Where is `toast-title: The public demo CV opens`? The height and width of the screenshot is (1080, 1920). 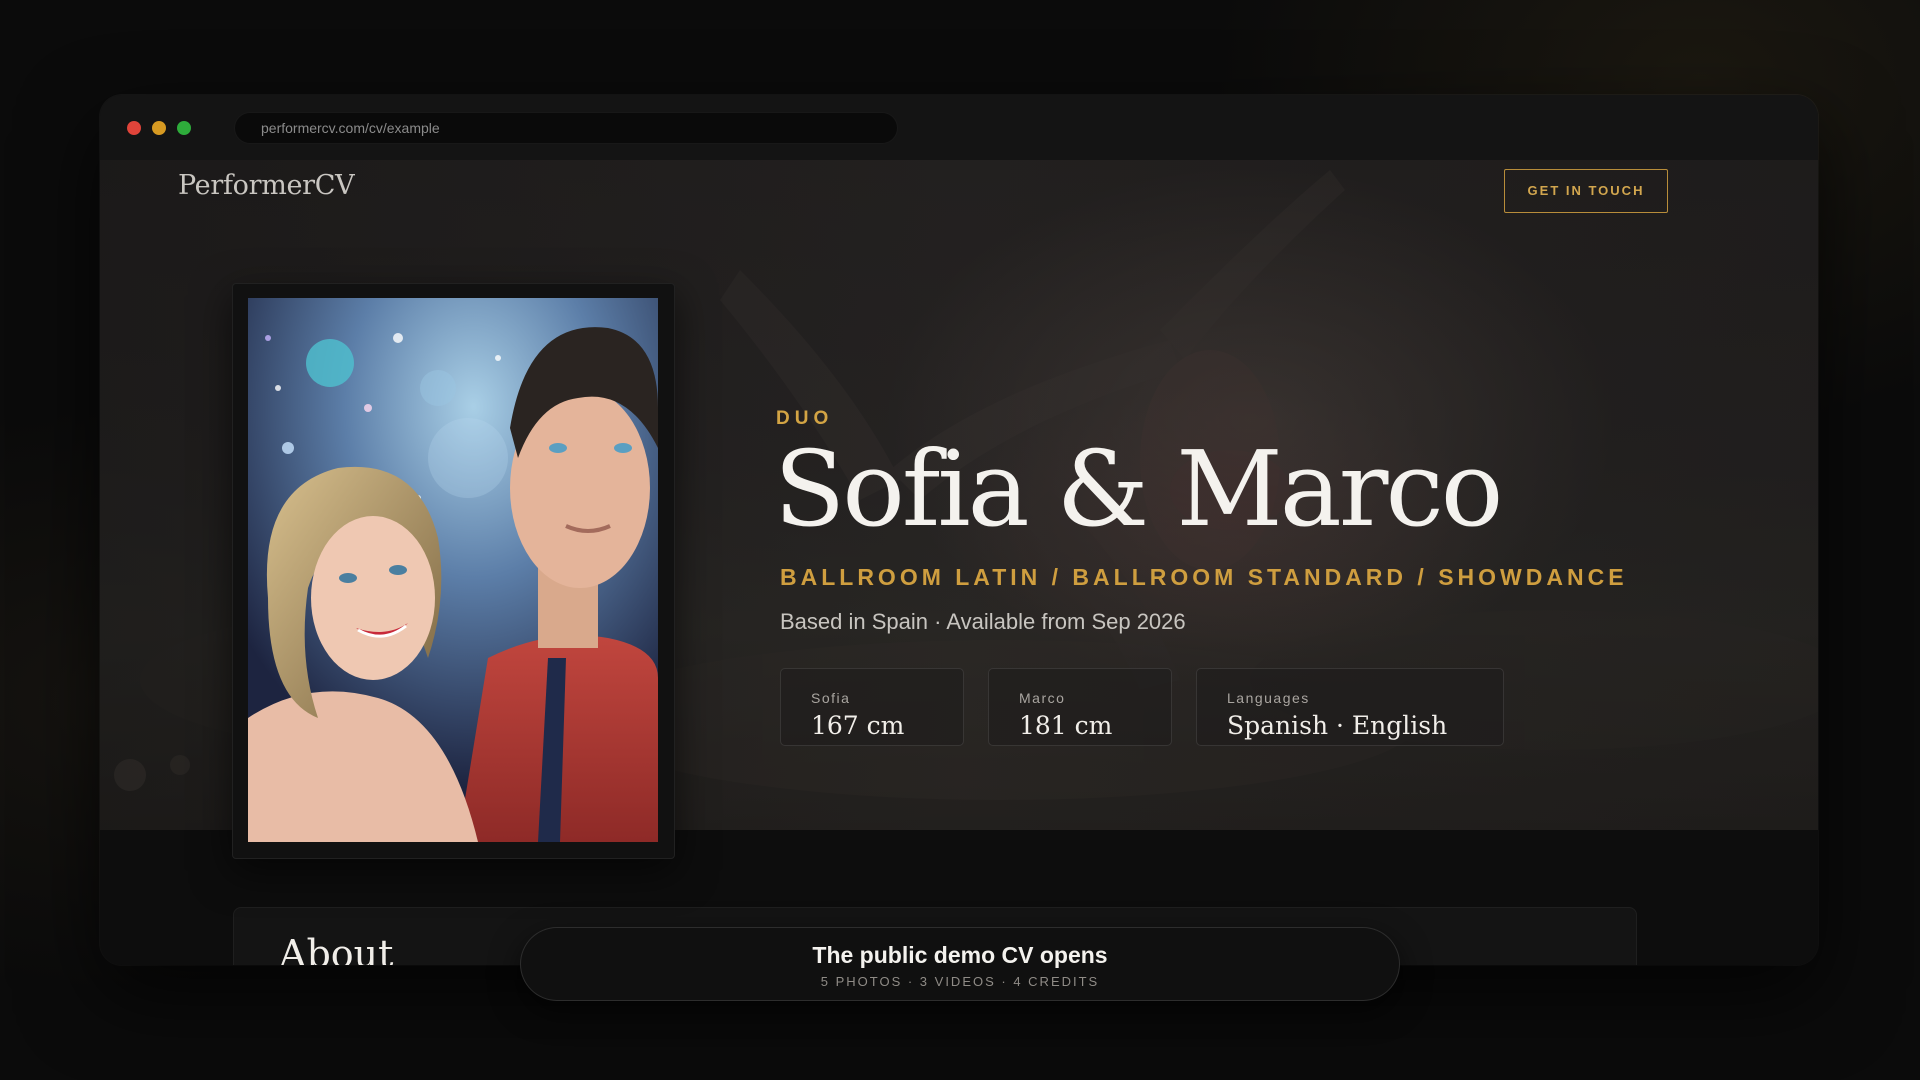 toast-title: The public demo CV opens is located at coordinates (960, 955).